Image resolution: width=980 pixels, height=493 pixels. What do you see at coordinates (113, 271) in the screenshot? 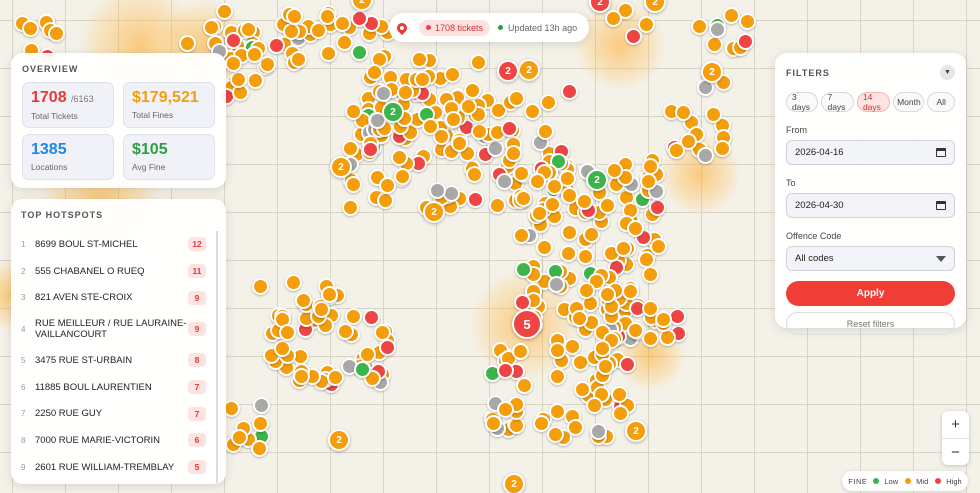
I see `hotspot-item: 2 555 CHABANEL O RUEQ 11` at bounding box center [113, 271].